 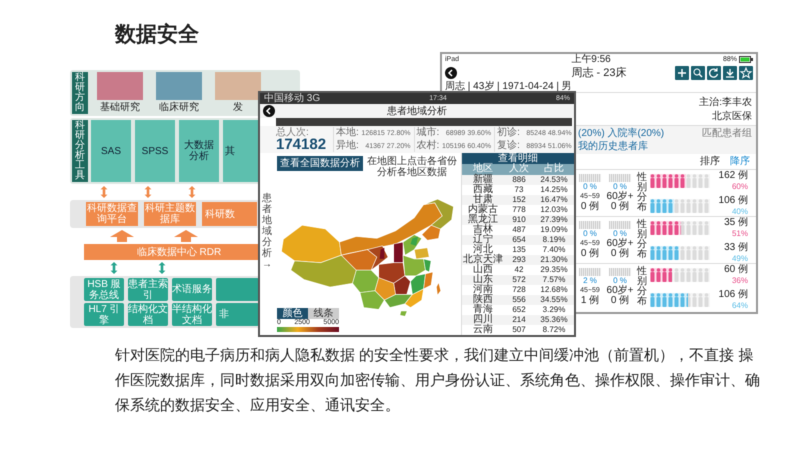 I want to click on table-cell-text: 556, so click(x=519, y=300).